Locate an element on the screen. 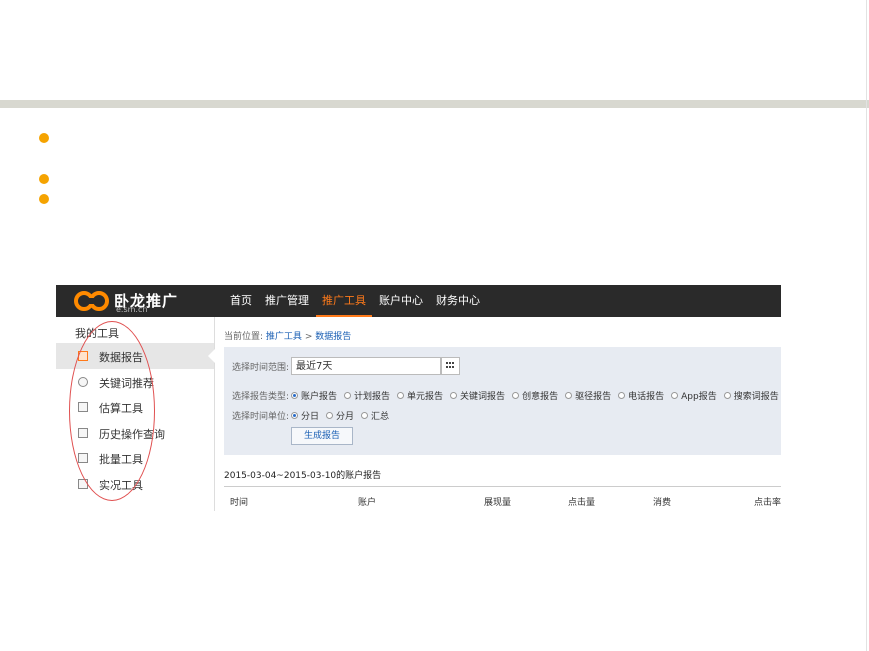 Image resolution: width=869 pixels, height=651 pixels. time-unit-monthly: 分月 is located at coordinates (340, 415).